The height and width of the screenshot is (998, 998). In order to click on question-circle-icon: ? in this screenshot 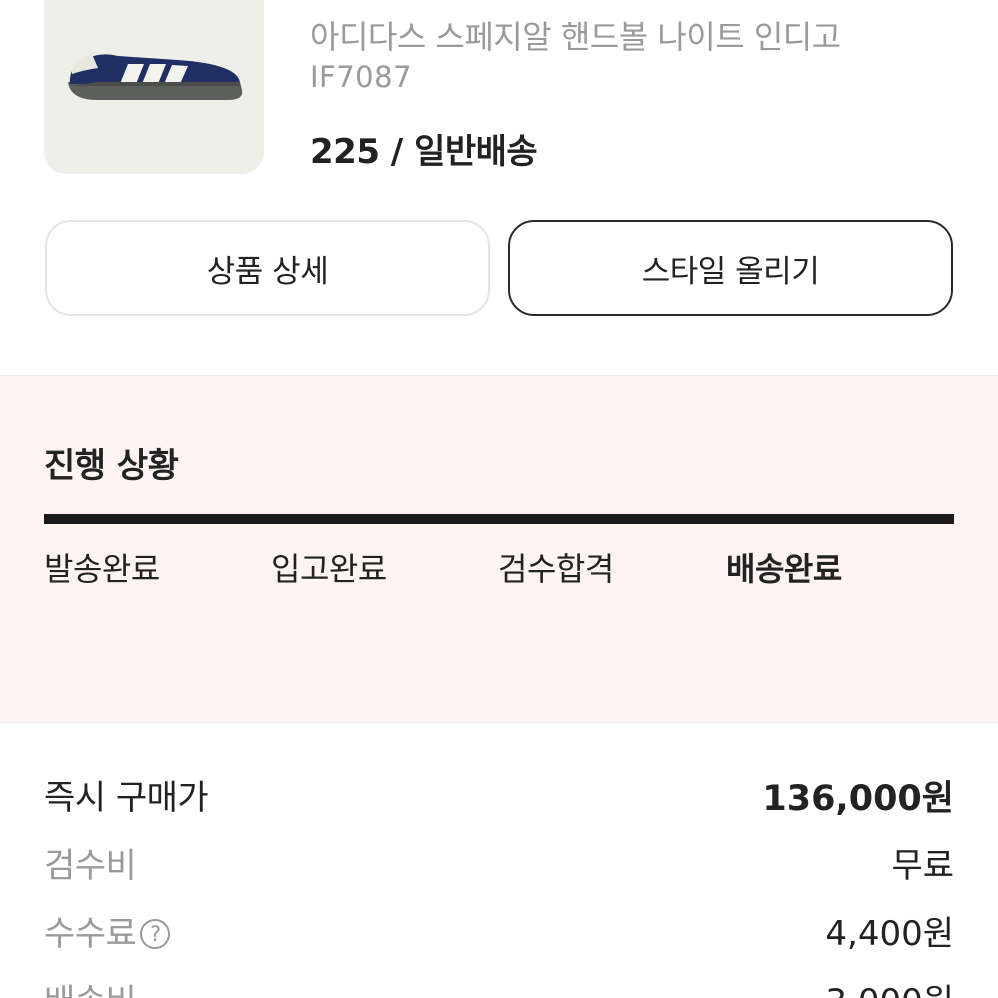, I will do `click(155, 934)`.